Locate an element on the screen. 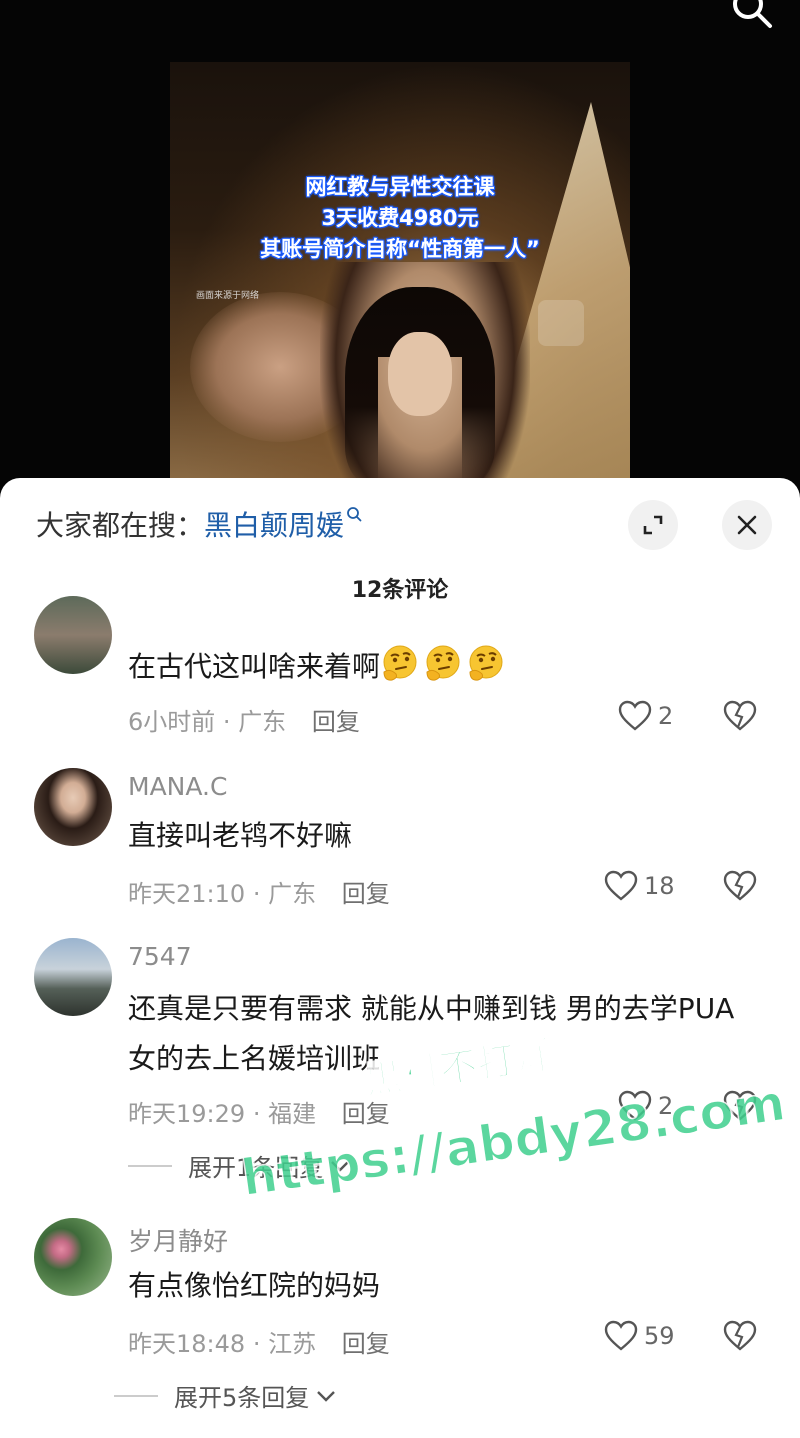 The width and height of the screenshot is (800, 1438). close-button is located at coordinates (747, 525).